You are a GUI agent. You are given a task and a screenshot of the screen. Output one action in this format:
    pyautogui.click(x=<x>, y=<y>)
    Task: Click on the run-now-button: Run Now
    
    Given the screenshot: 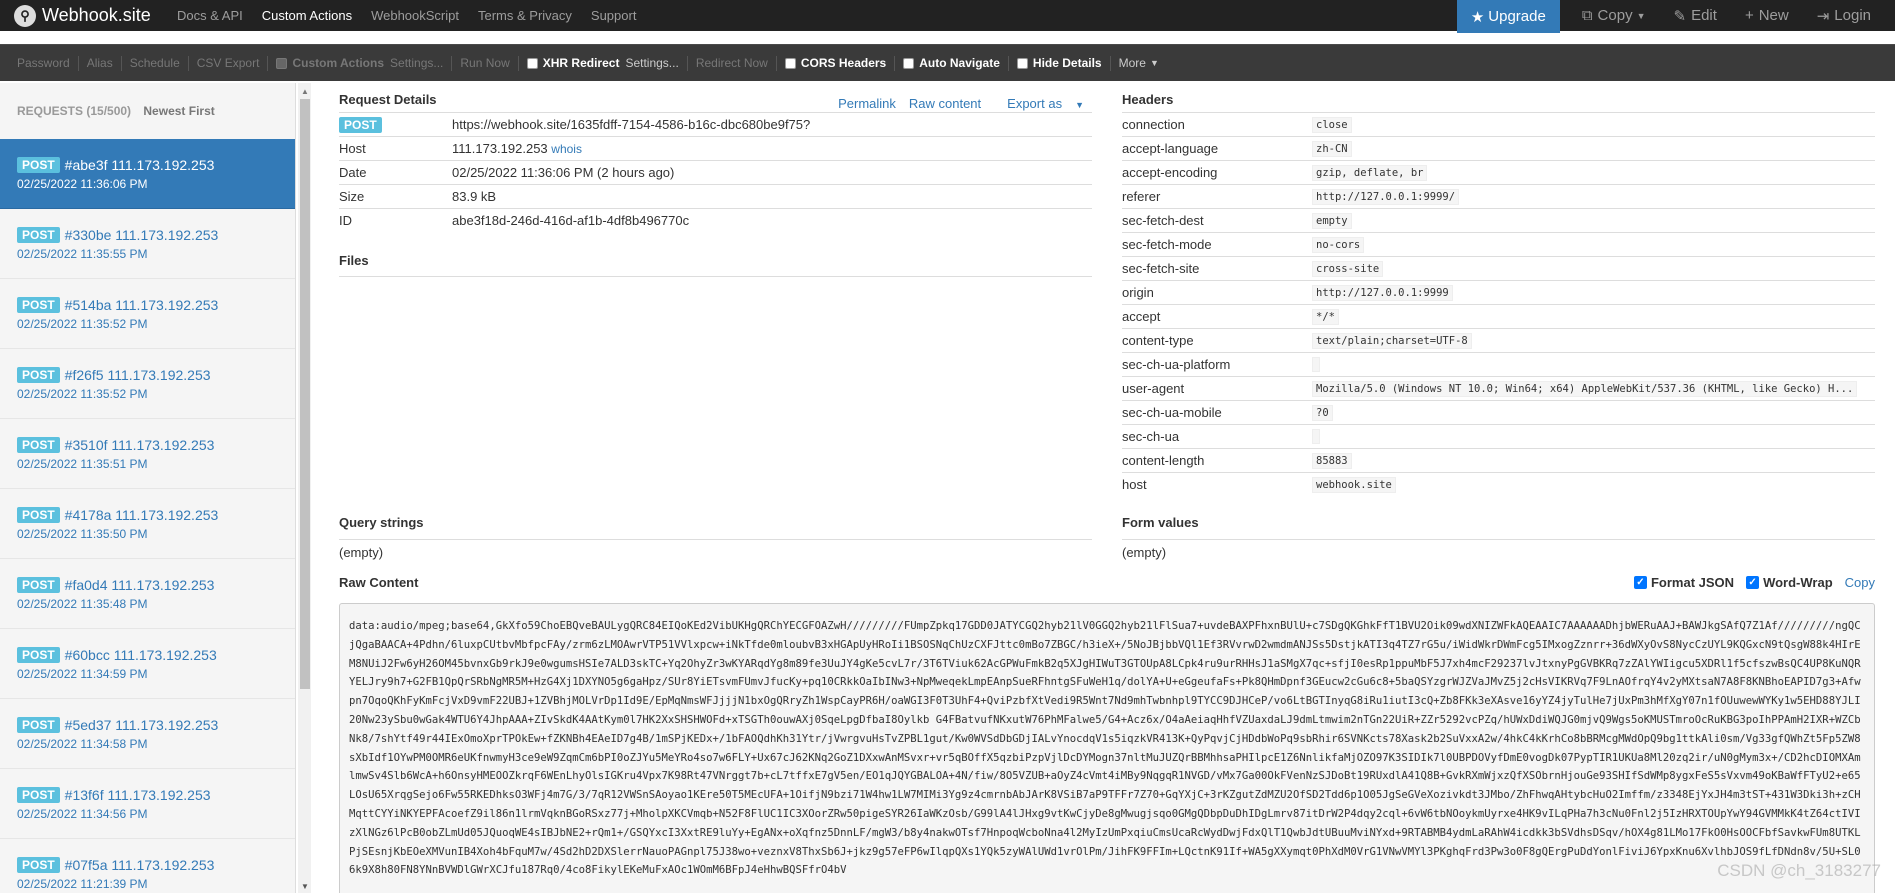 What is the action you would take?
    pyautogui.click(x=485, y=63)
    